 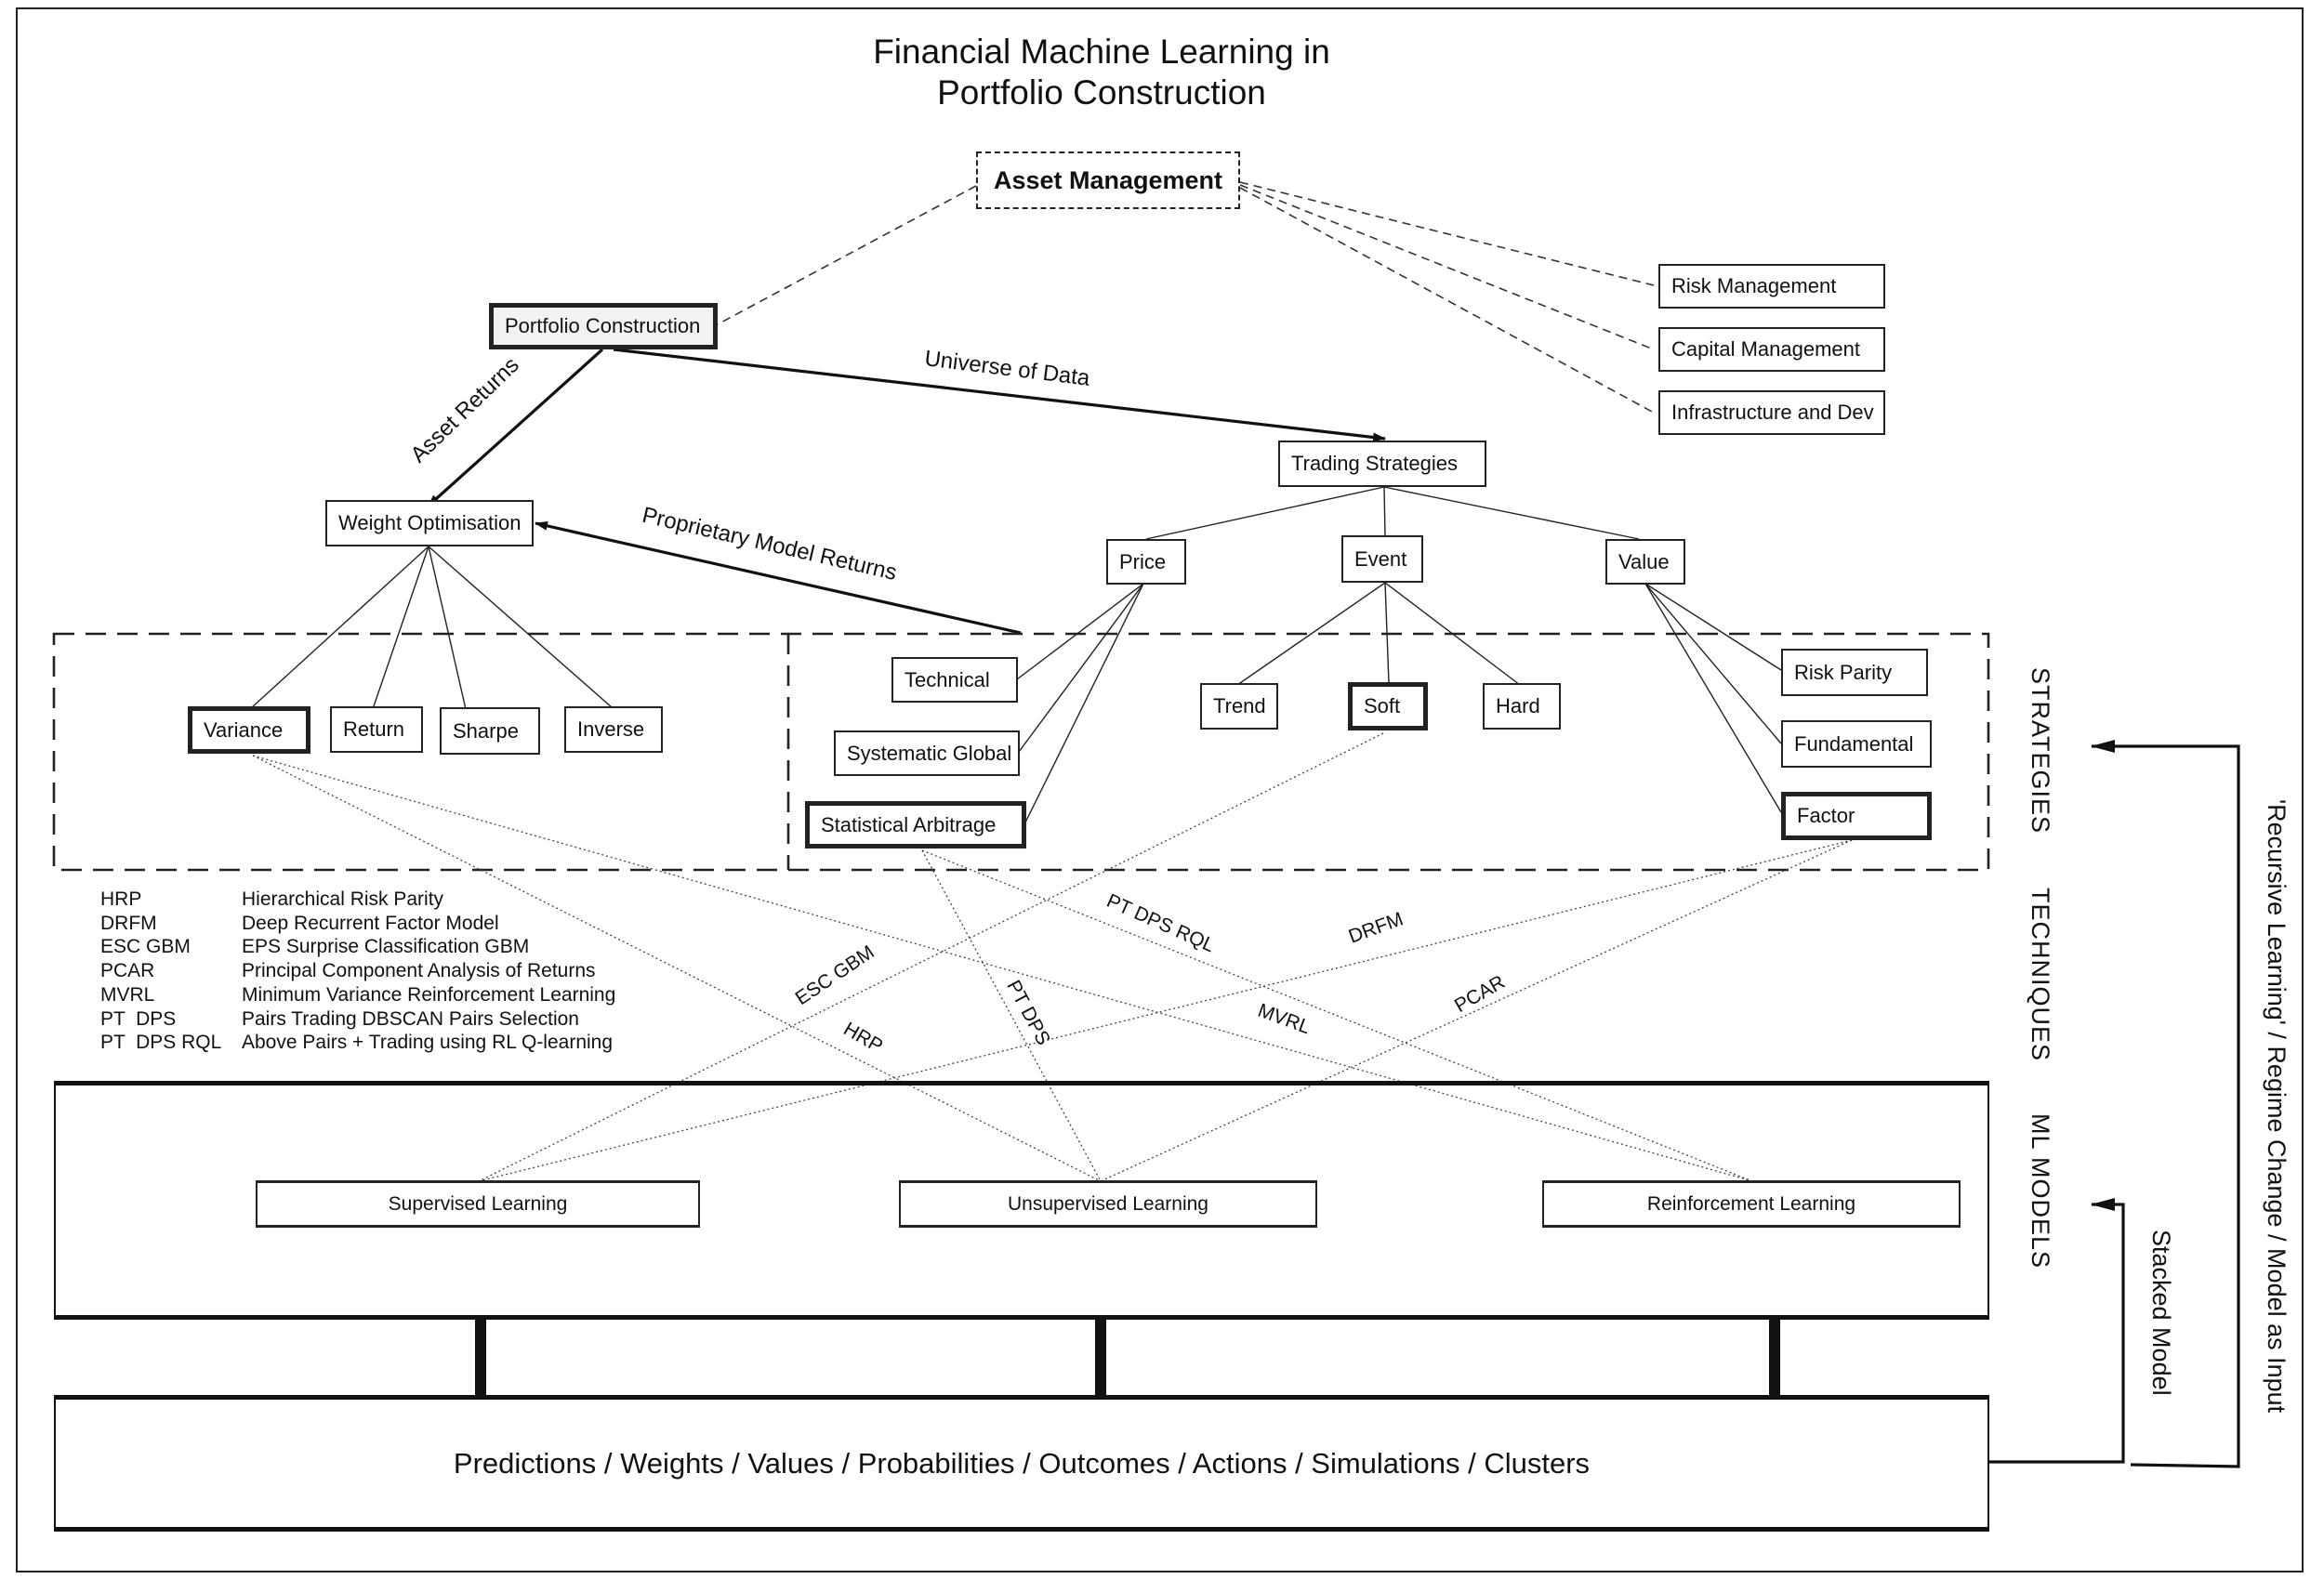 I want to click on node-hard: Hard, so click(x=1522, y=706).